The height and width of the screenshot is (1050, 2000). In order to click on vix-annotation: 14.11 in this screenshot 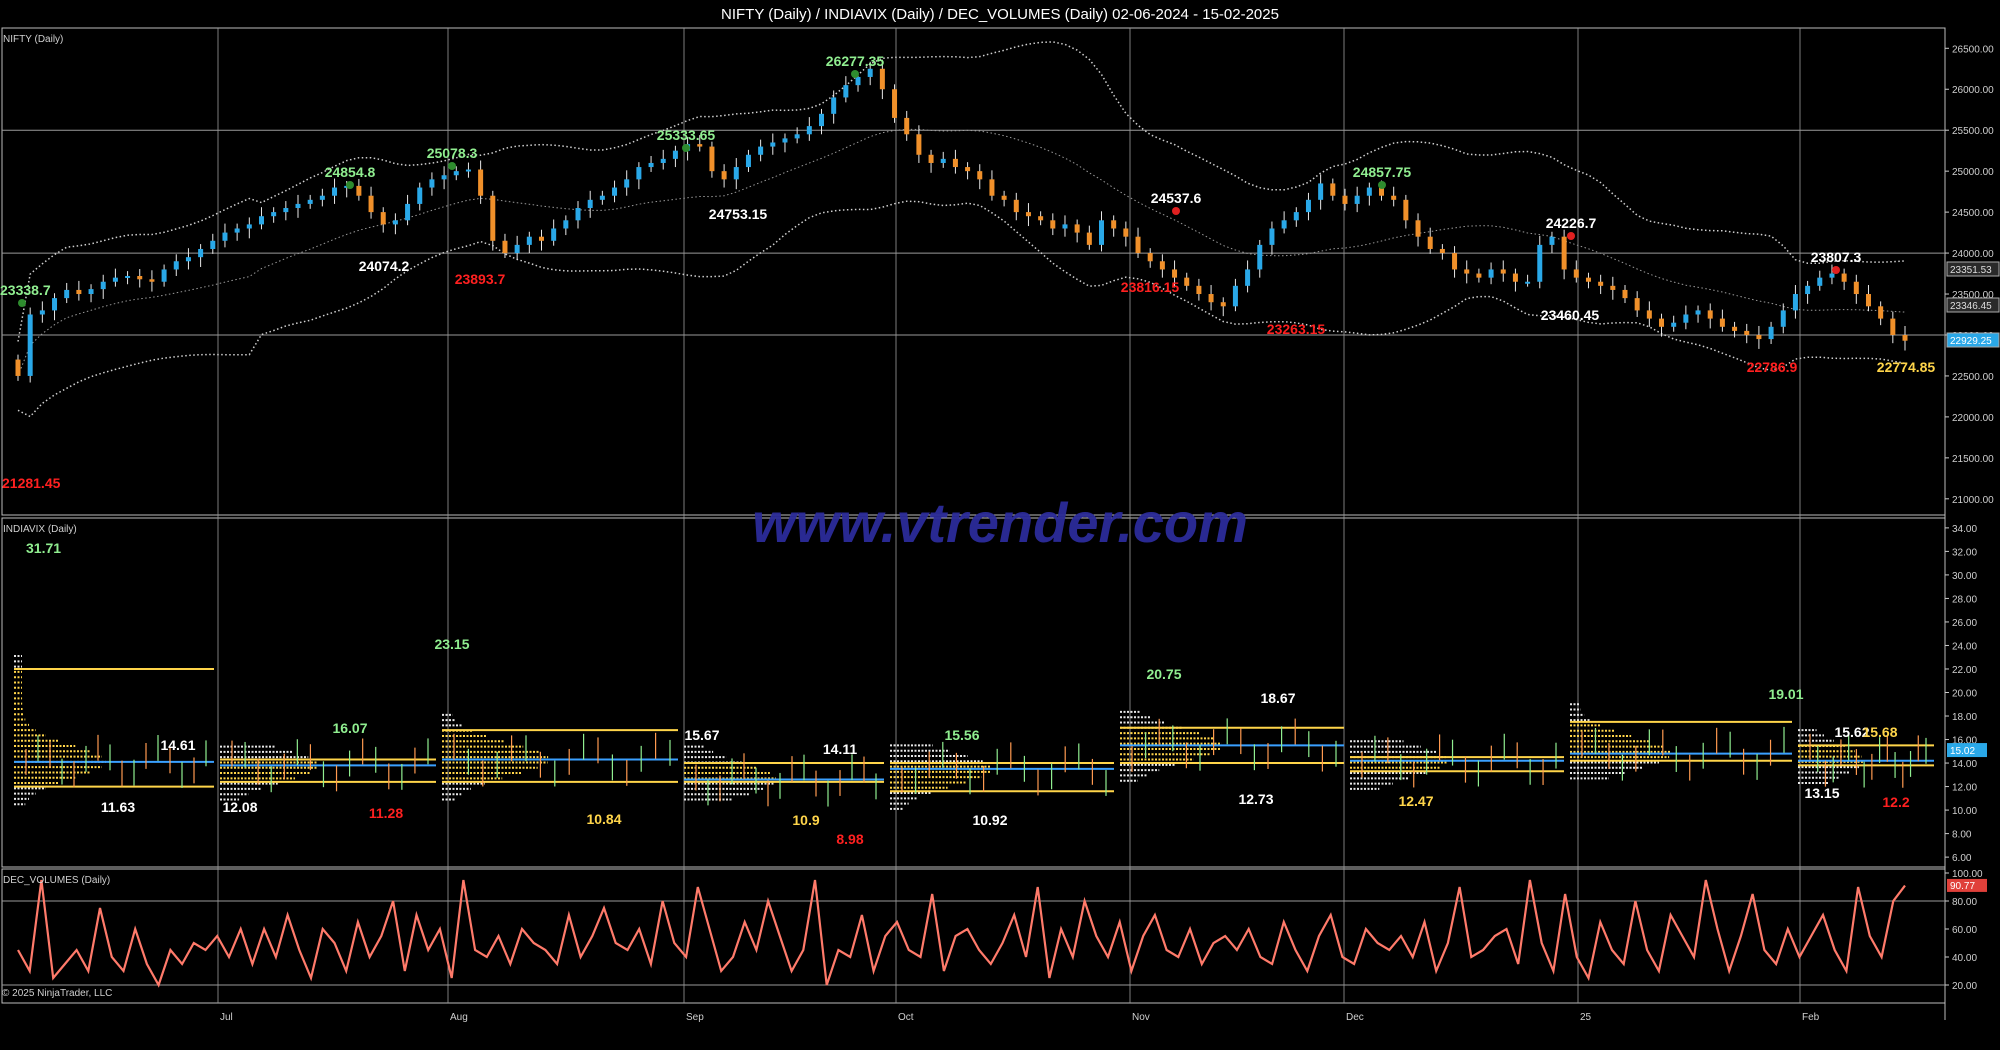, I will do `click(840, 749)`.